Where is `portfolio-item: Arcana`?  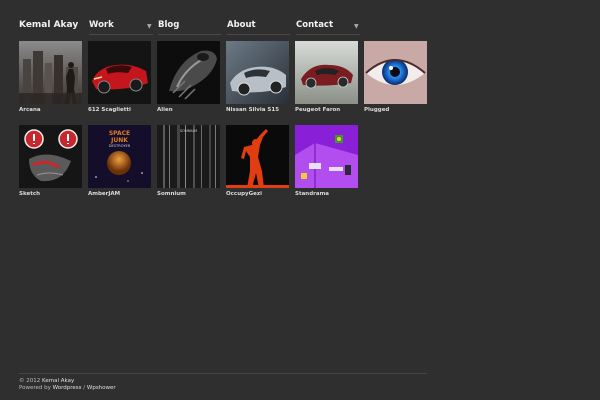 portfolio-item: Arcana is located at coordinates (50, 77).